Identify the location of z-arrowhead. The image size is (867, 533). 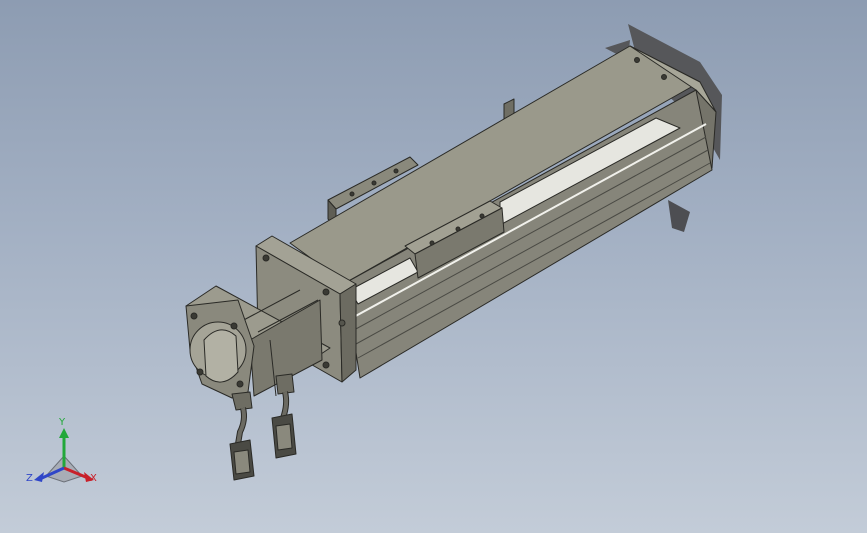
(39, 477).